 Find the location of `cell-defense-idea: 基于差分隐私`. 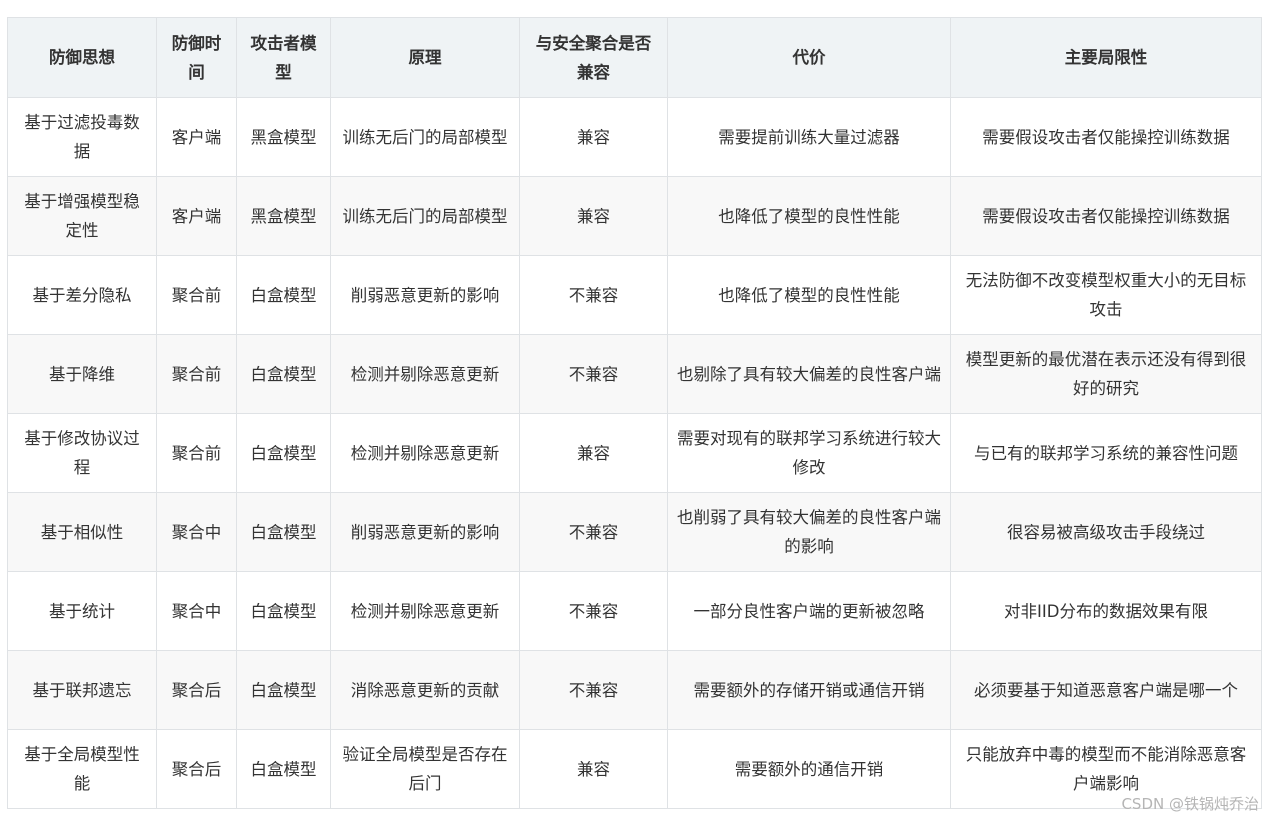

cell-defense-idea: 基于差分隐私 is located at coordinates (82, 295).